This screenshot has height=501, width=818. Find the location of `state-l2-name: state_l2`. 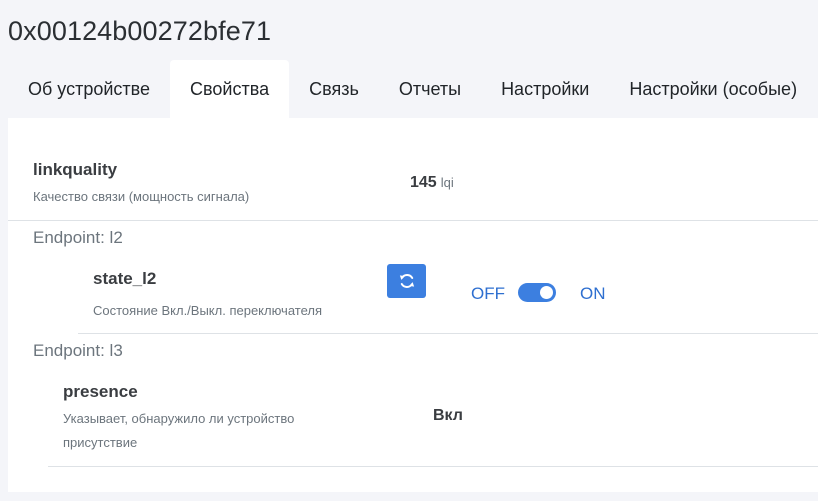

state-l2-name: state_l2 is located at coordinates (125, 278).